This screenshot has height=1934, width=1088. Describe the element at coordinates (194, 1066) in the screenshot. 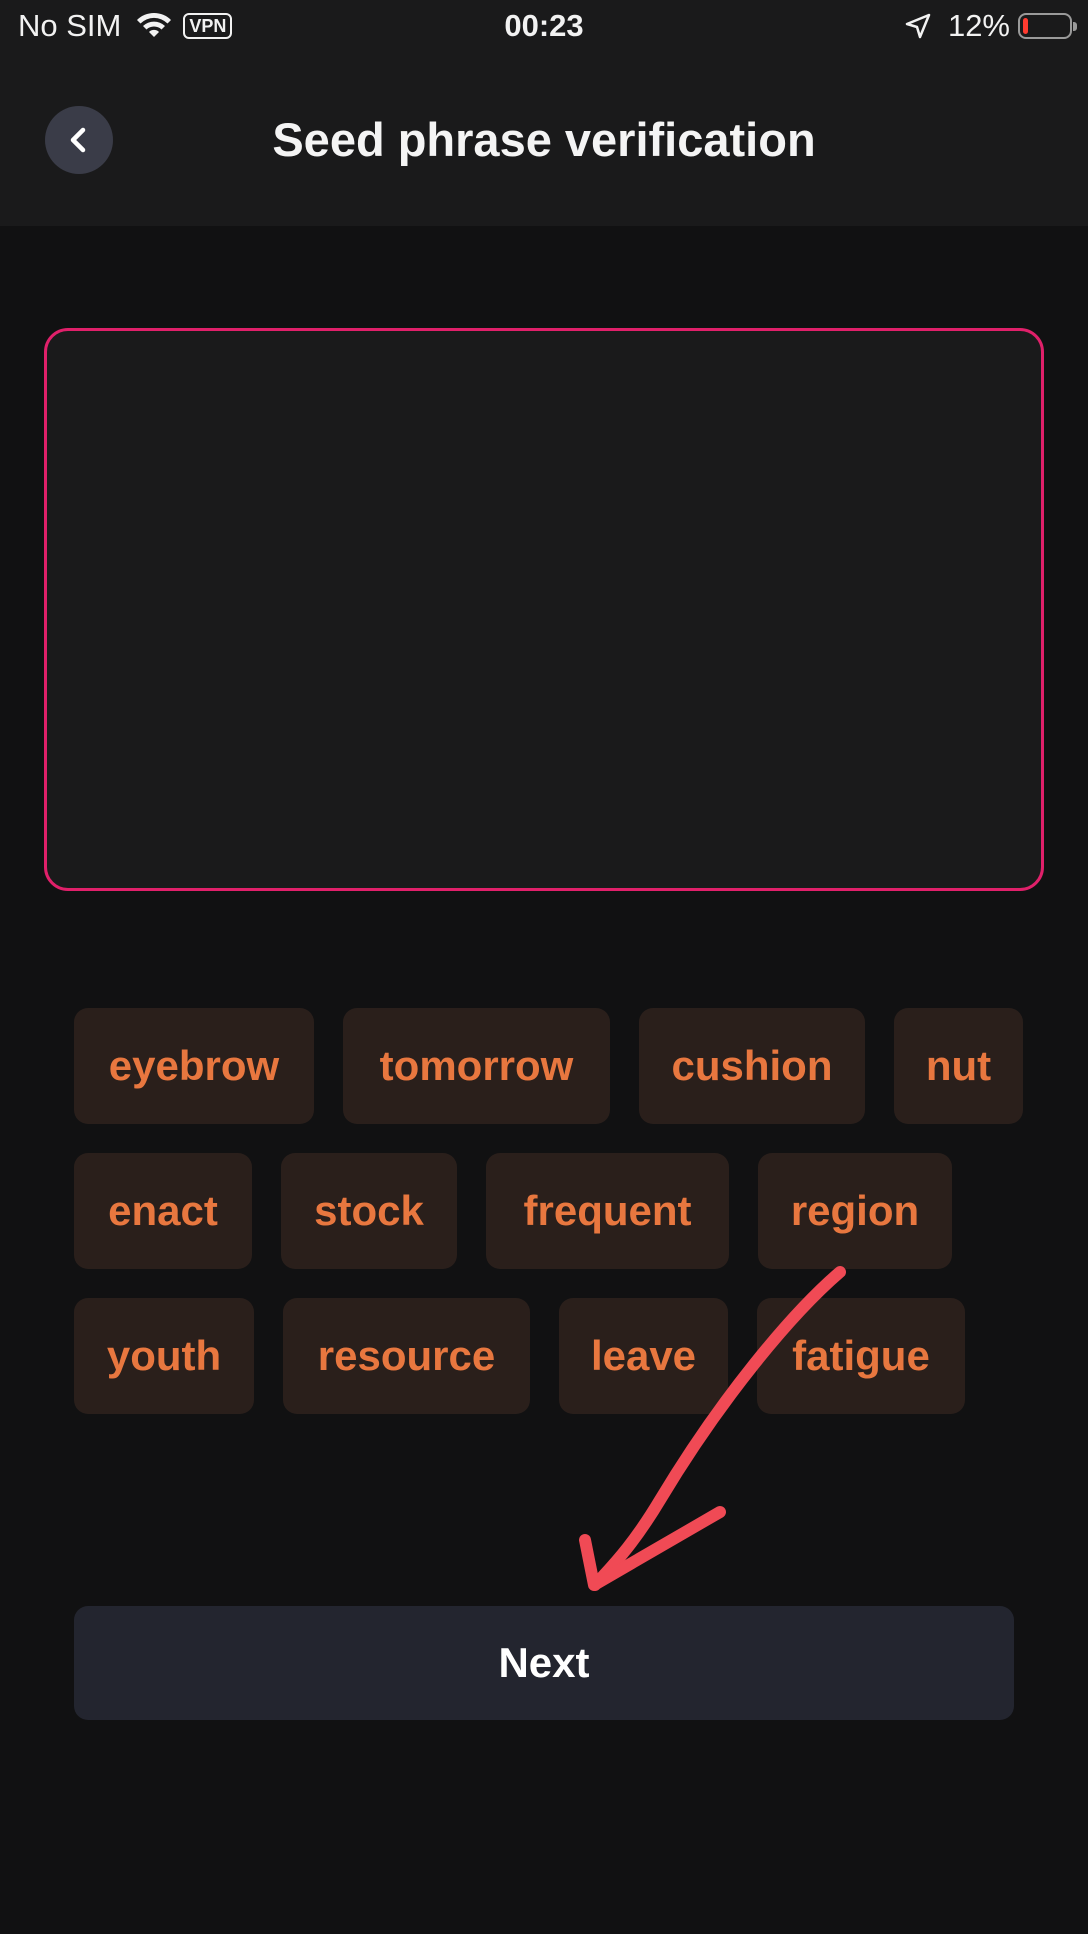

I see `word-chip-eyebrow: eyebrow` at that location.